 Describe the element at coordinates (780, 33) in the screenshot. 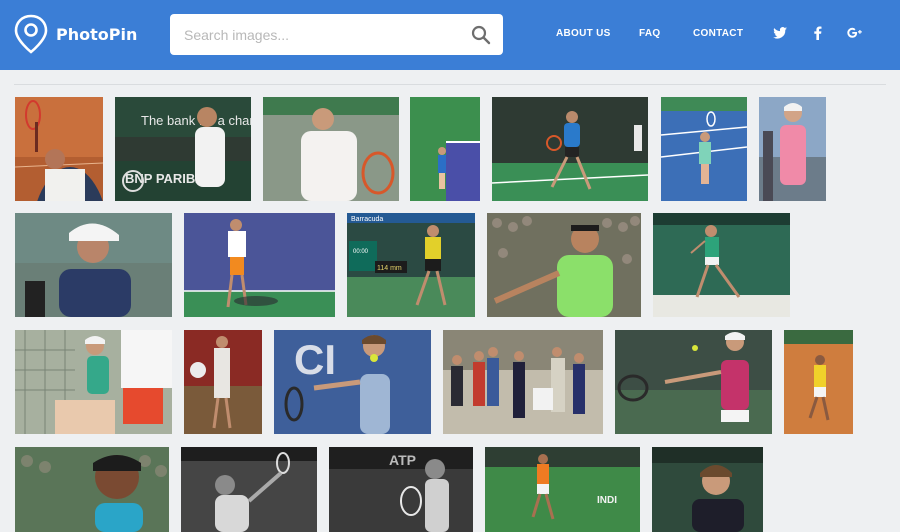

I see `twitter-icon` at that location.